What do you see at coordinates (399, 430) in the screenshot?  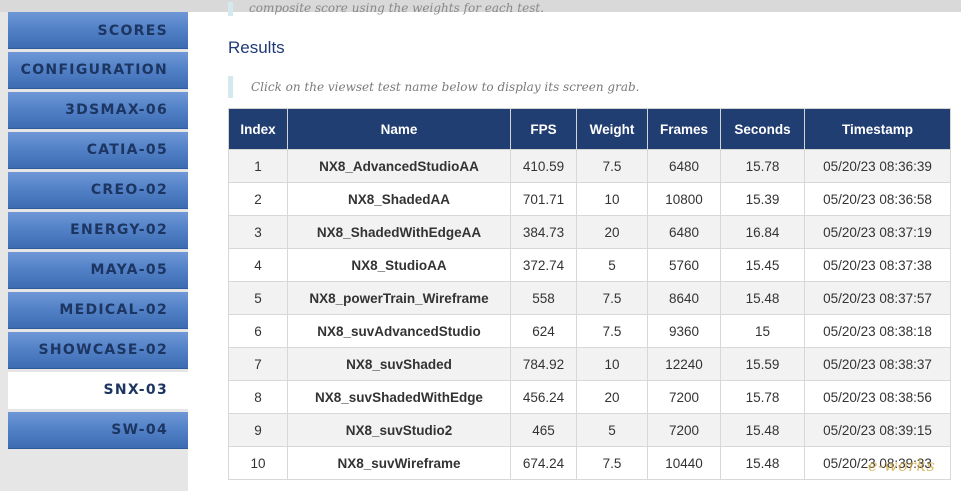 I see `viewset-name-link: NX8_suvStudio2` at bounding box center [399, 430].